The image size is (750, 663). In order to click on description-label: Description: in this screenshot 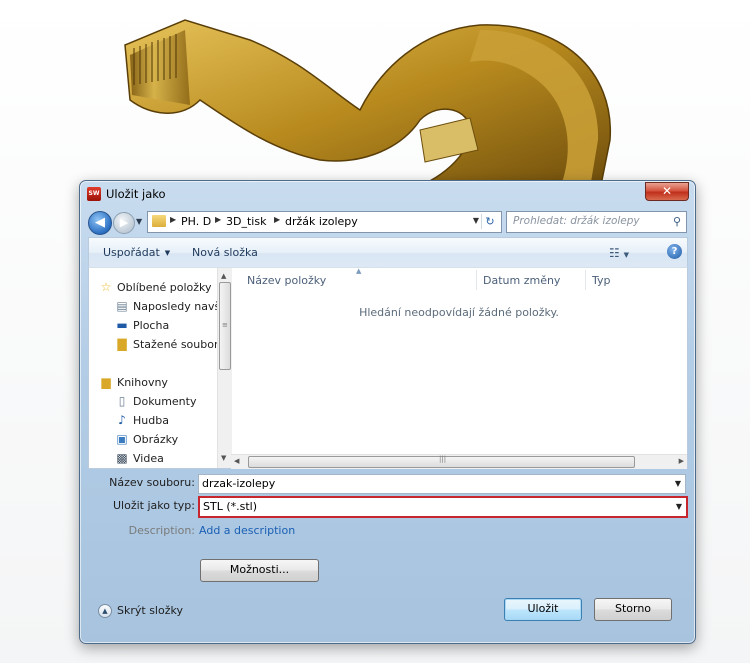, I will do `click(161, 530)`.